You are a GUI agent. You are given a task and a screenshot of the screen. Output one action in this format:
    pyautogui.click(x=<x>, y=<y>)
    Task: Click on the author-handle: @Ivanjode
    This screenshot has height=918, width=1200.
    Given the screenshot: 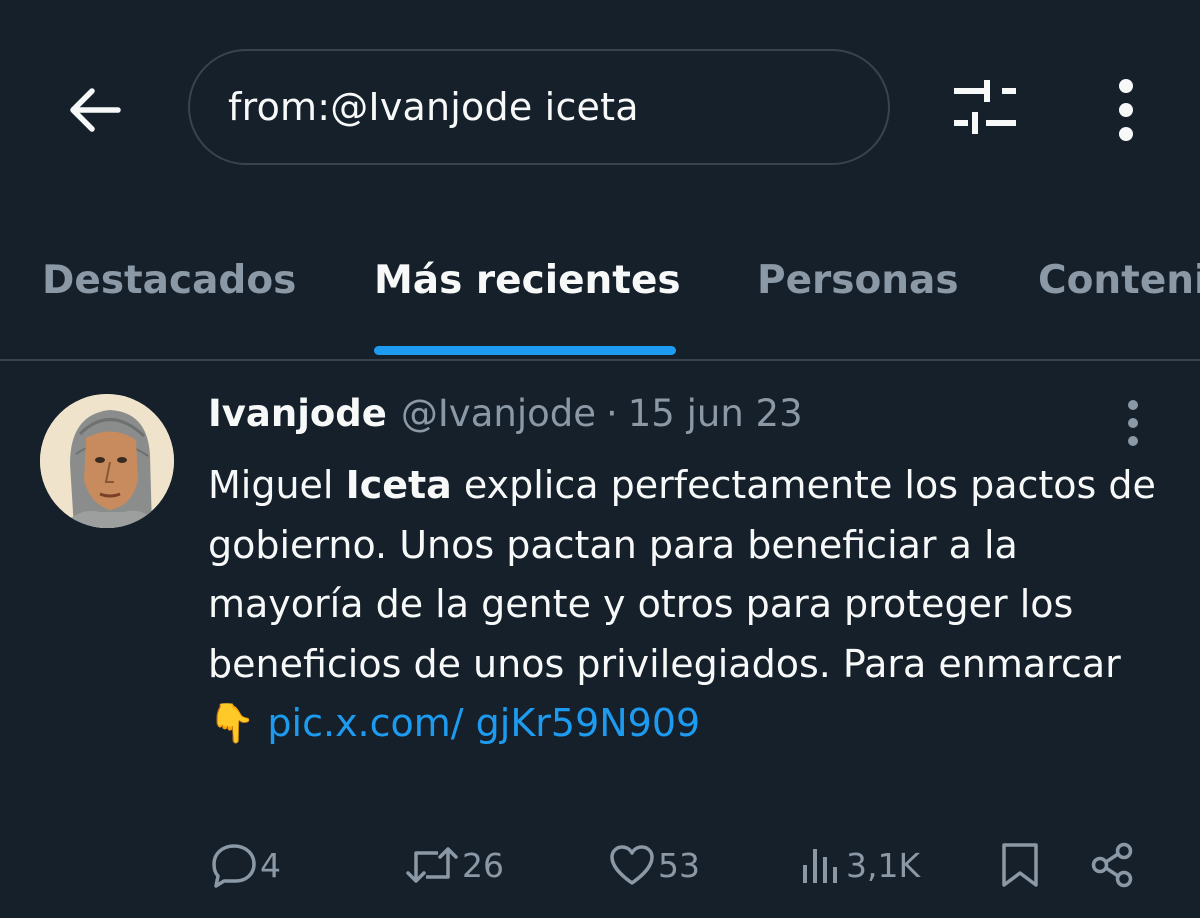 What is the action you would take?
    pyautogui.click(x=498, y=413)
    